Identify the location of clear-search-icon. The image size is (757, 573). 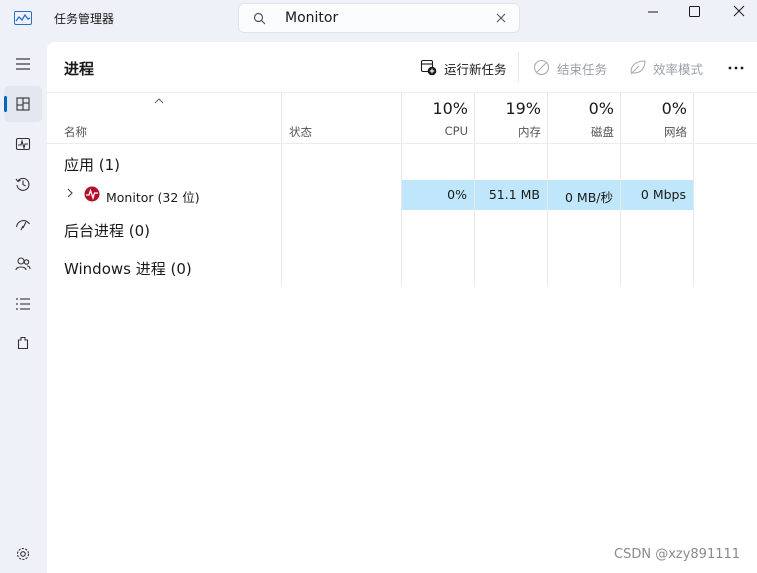
(501, 18).